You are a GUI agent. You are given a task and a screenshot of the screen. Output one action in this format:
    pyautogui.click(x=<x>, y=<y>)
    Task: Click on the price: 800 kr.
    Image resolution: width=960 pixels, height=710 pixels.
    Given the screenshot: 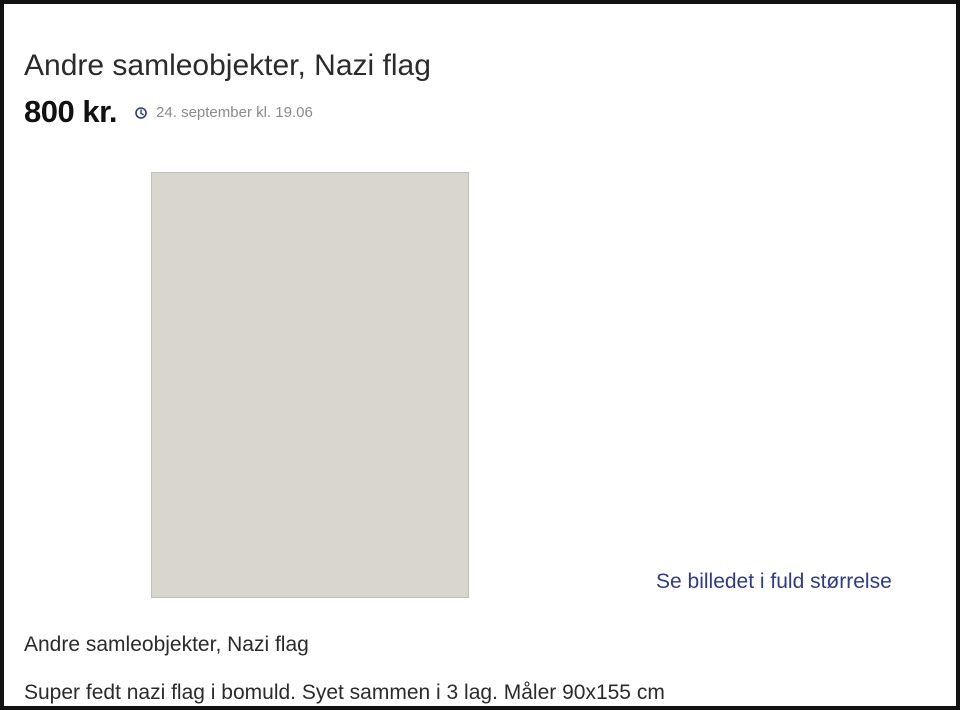 What is the action you would take?
    pyautogui.click(x=71, y=111)
    